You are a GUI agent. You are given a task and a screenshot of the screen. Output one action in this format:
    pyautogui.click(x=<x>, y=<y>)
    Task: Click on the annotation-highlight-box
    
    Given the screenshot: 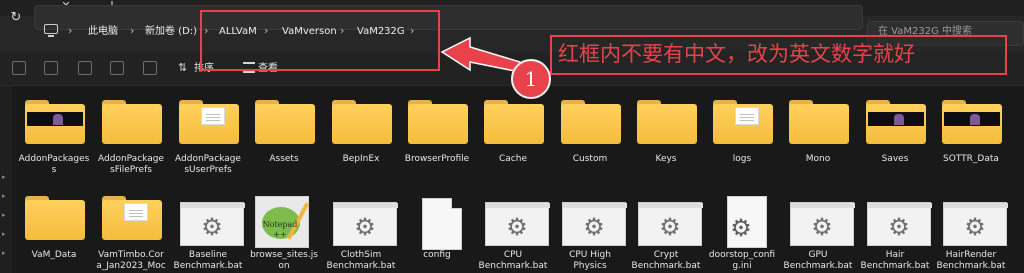 What is the action you would take?
    pyautogui.click(x=320, y=40)
    